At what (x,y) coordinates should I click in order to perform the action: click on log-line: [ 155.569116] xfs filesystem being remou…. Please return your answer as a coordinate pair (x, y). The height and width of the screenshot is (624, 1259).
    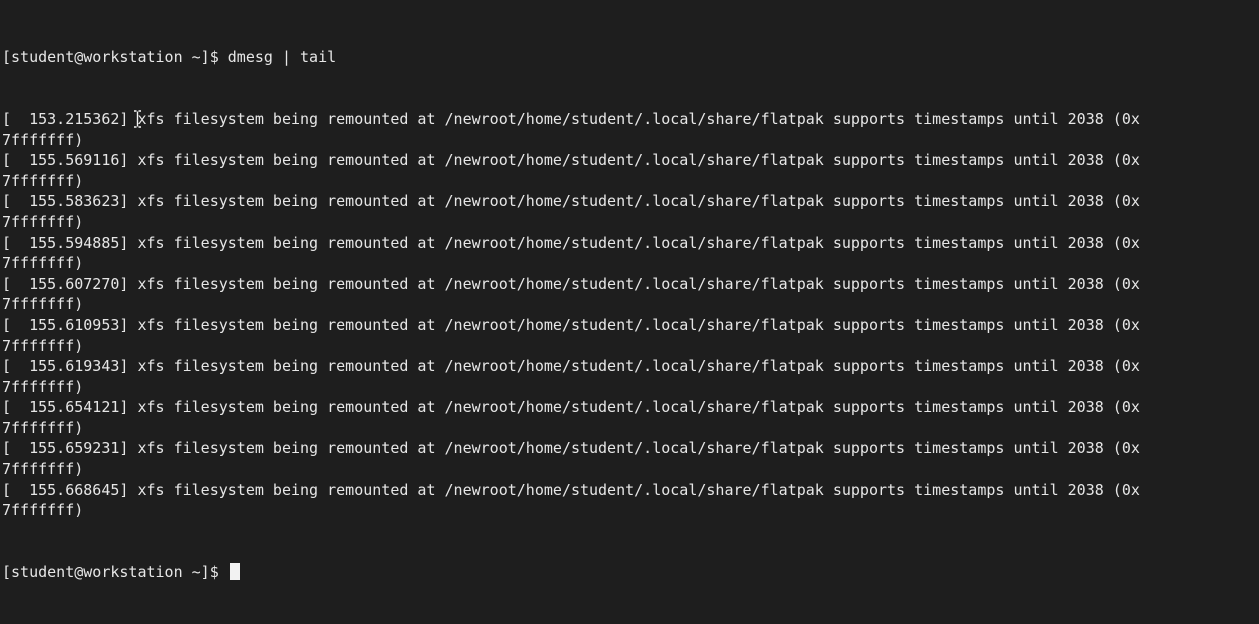
    Looking at the image, I should click on (571, 160).